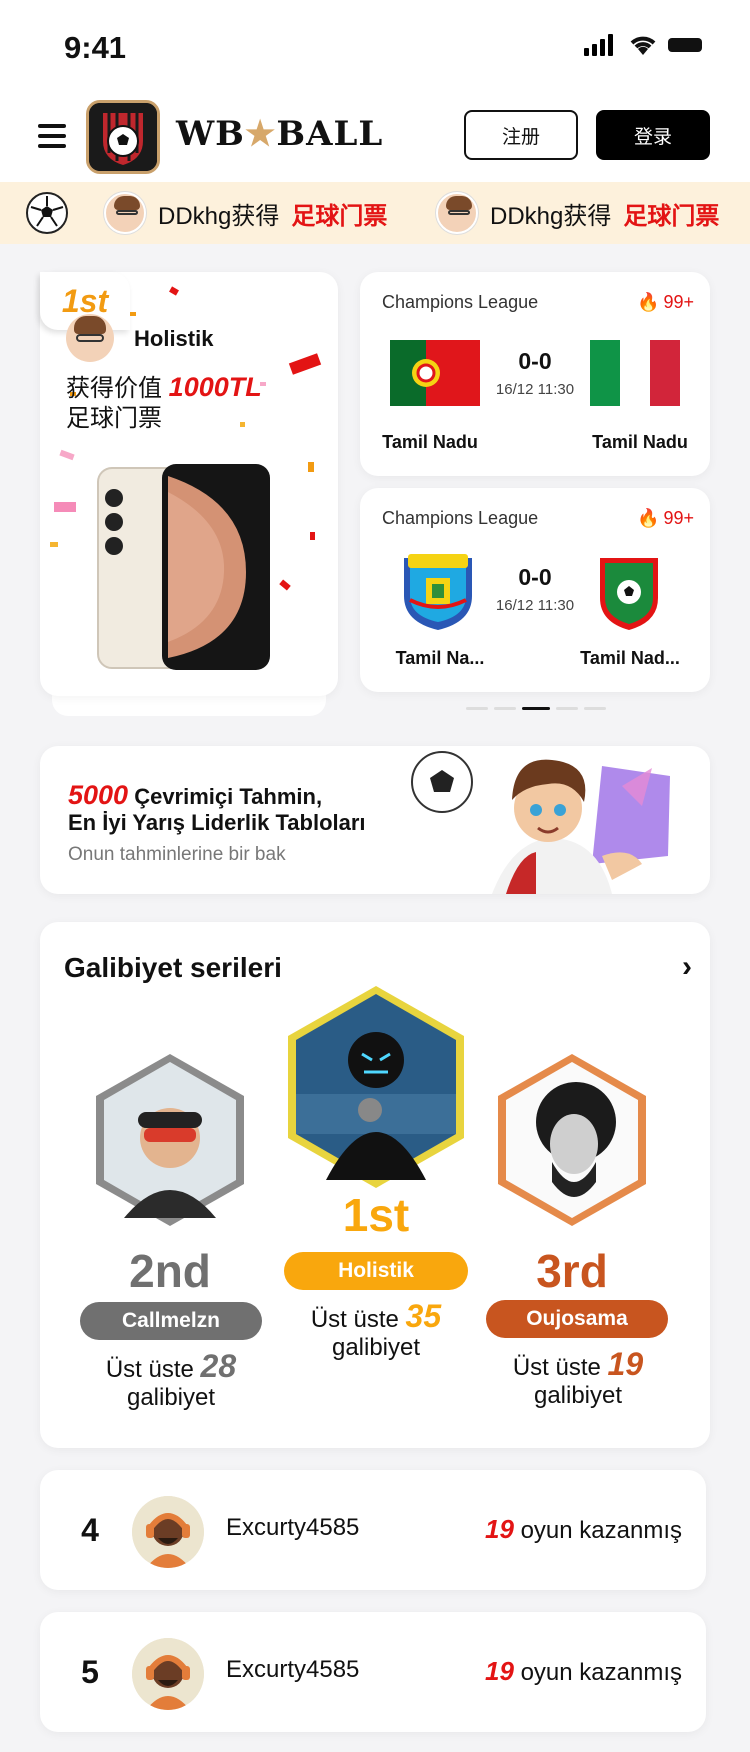 The image size is (750, 1752). Describe the element at coordinates (578, 1377) in the screenshot. I see `podium-wins-third: Üst üste 19 galibiyet` at that location.